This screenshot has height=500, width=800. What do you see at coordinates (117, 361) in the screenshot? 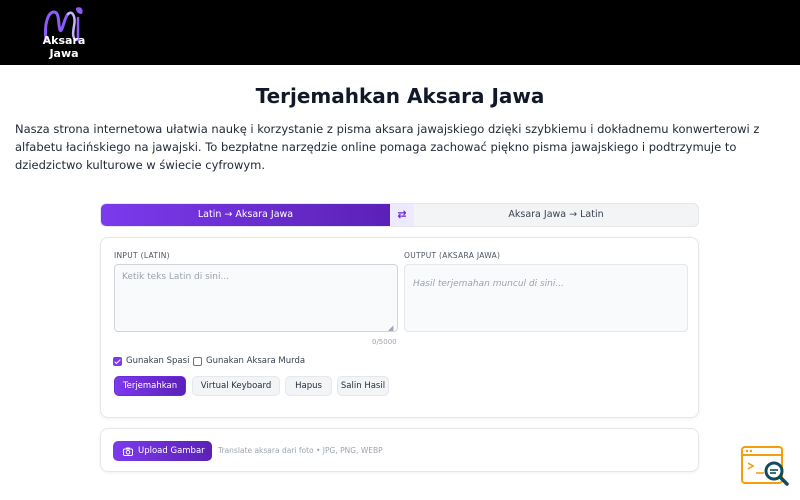
I see `checkbox-checked-icon` at bounding box center [117, 361].